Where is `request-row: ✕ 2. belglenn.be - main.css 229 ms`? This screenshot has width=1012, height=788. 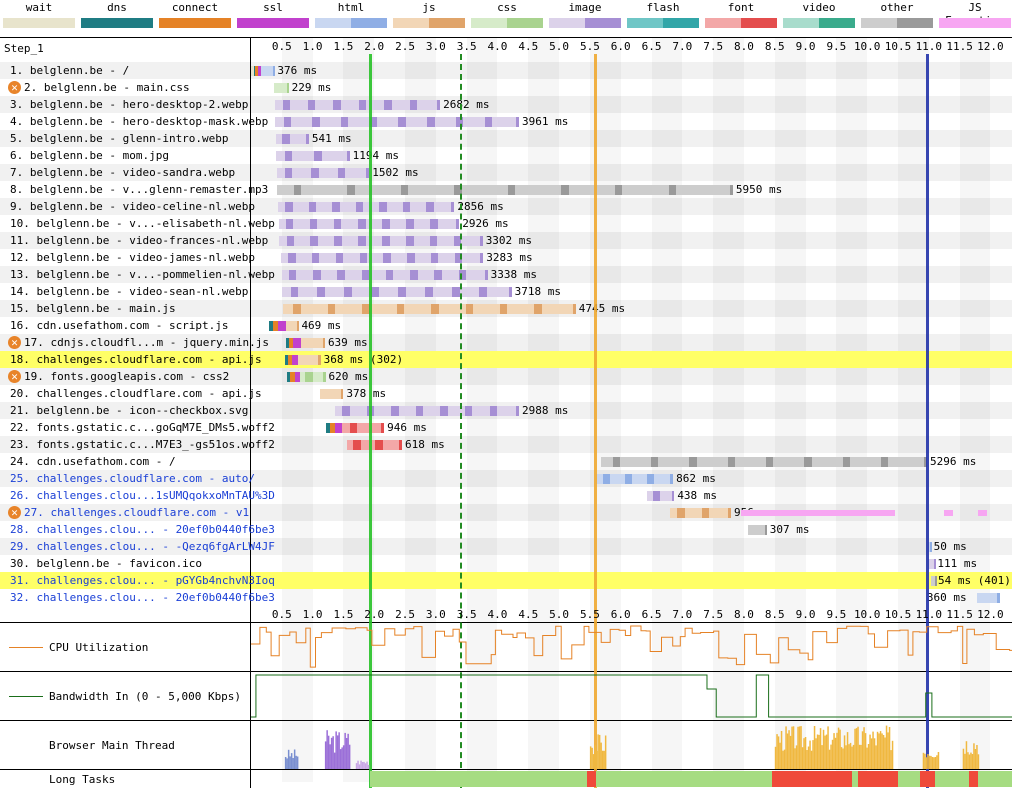 request-row: ✕ 2. belglenn.be - main.css 229 ms is located at coordinates (506, 87).